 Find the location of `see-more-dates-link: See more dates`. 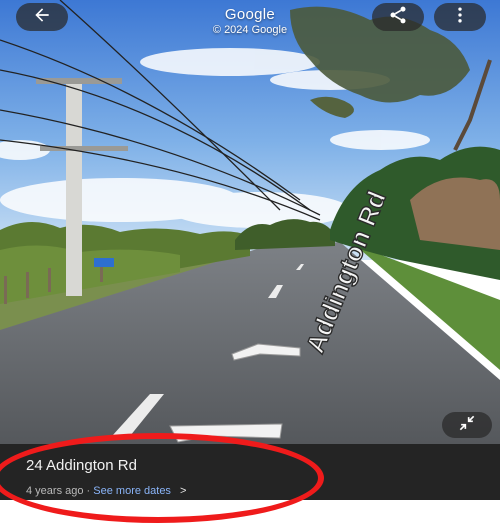

see-more-dates-link: See more dates is located at coordinates (132, 491).